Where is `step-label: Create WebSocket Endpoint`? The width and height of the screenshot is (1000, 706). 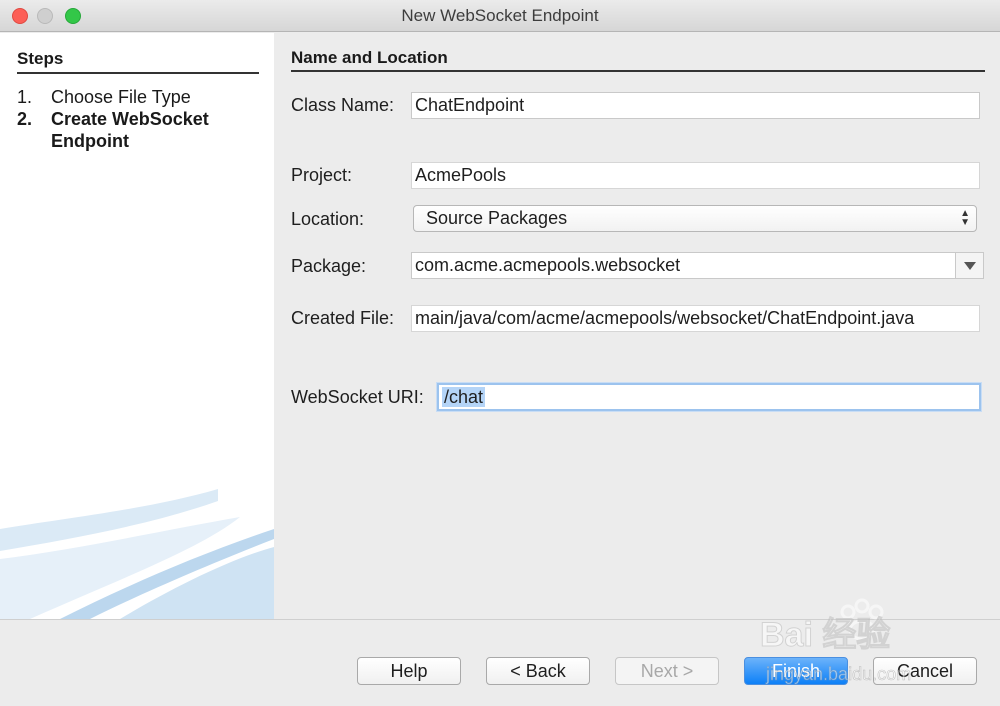
step-label: Create WebSocket Endpoint is located at coordinates (130, 130).